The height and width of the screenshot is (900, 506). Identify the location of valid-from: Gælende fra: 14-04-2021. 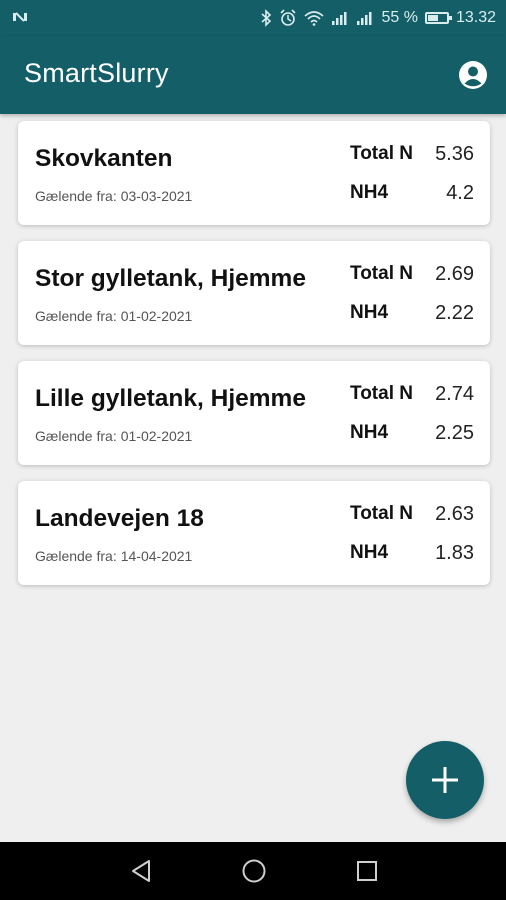
(113, 556).